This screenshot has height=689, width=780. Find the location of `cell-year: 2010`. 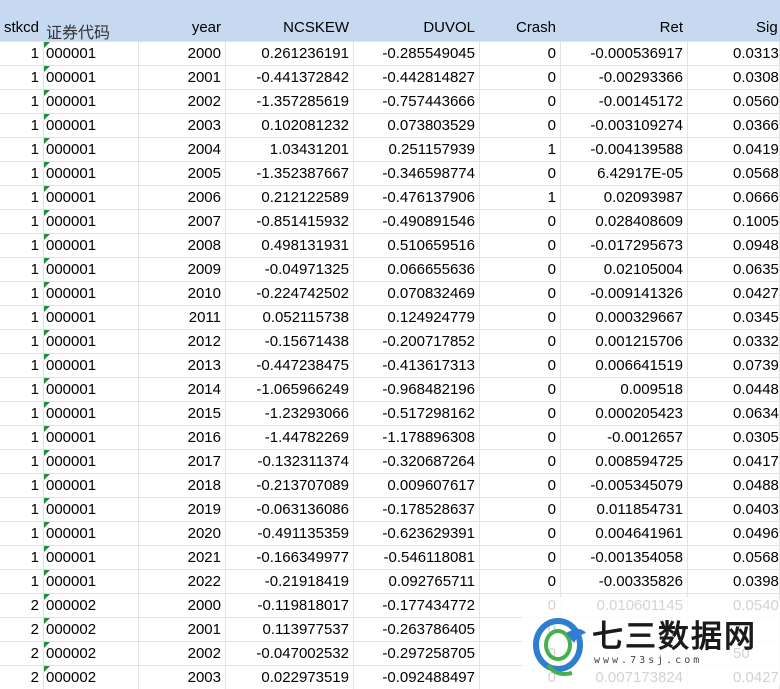

cell-year: 2010 is located at coordinates (182, 294).